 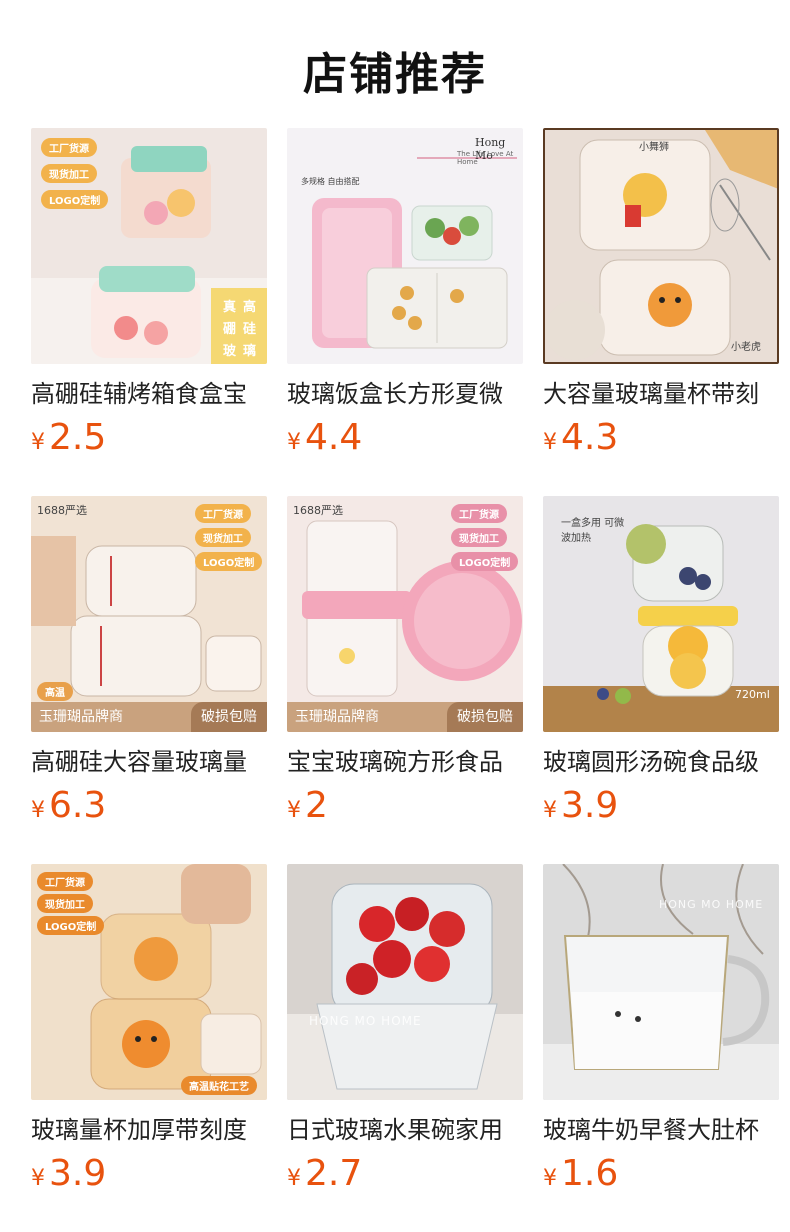 I want to click on price-value: 2.5, so click(x=78, y=437).